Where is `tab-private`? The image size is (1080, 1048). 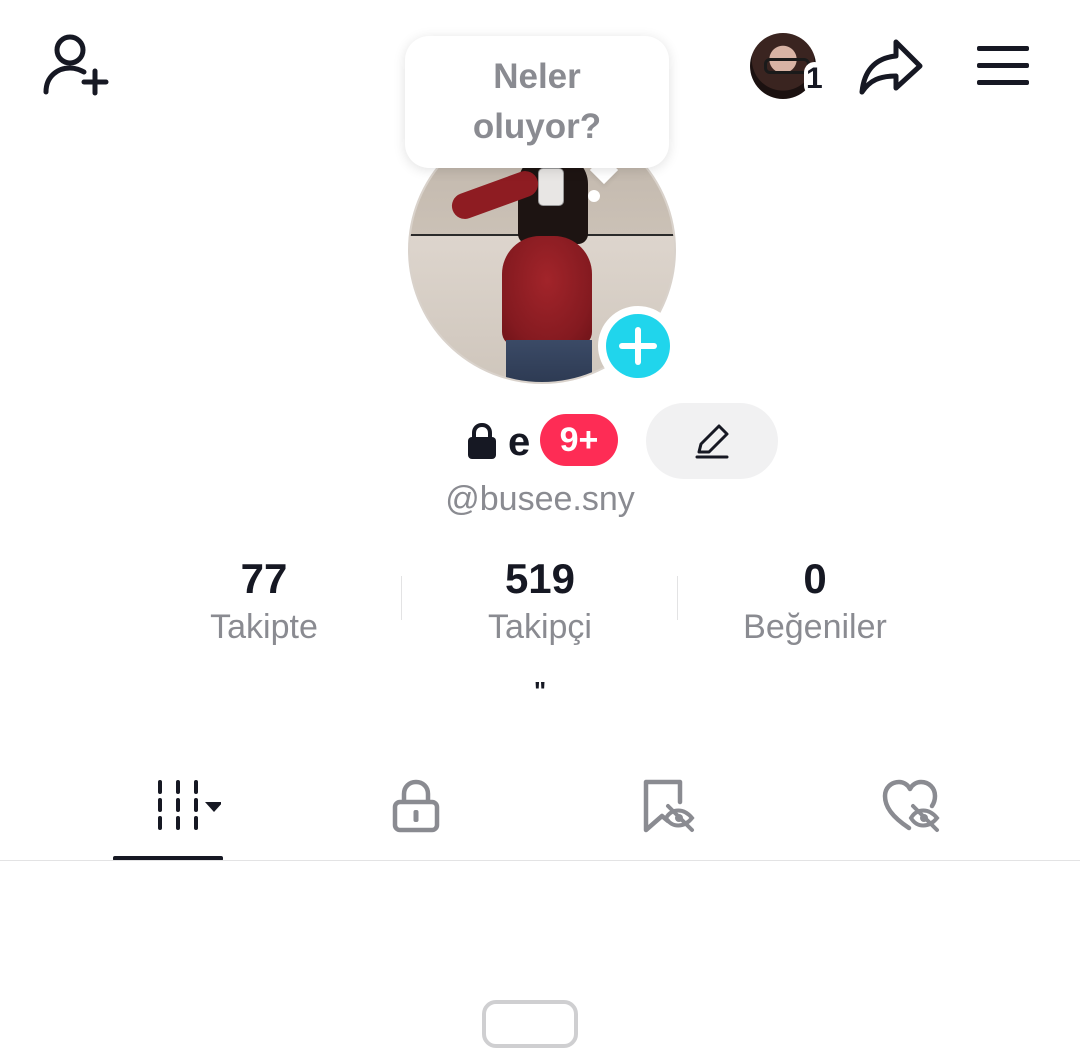 tab-private is located at coordinates (416, 806).